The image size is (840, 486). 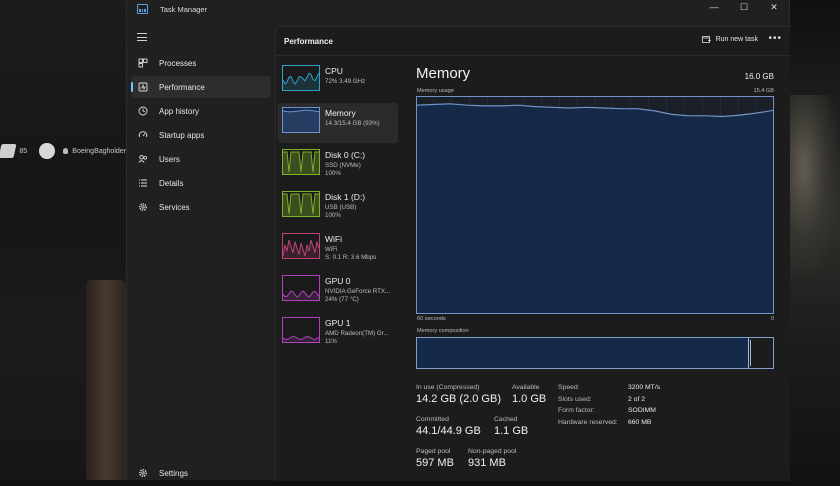 What do you see at coordinates (143, 183) in the screenshot?
I see `details-list-icon` at bounding box center [143, 183].